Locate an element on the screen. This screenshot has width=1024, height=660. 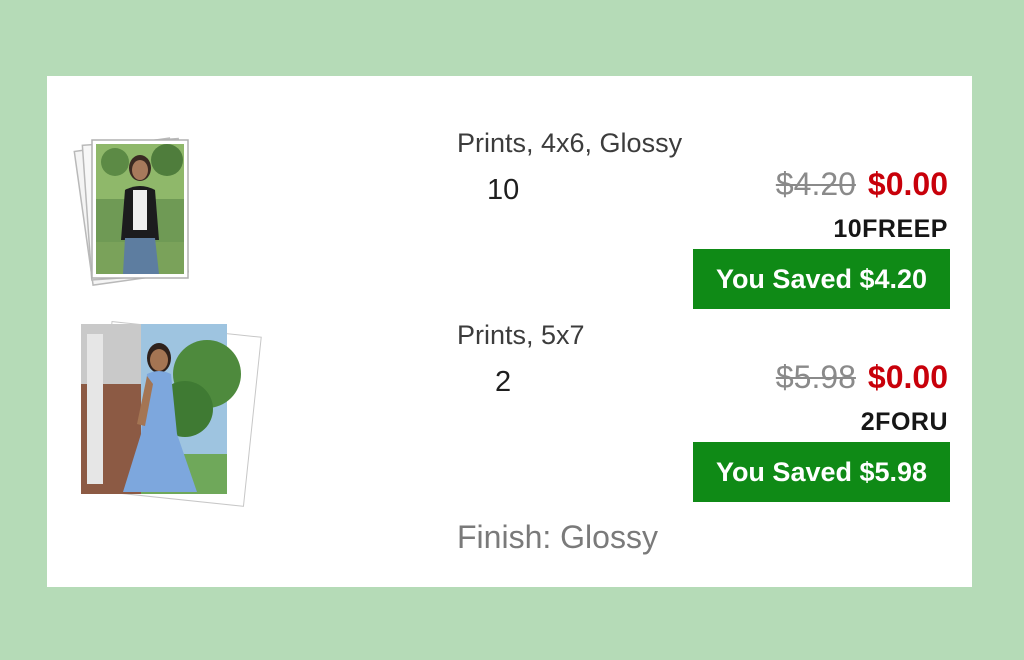
item-thumbnail-4x6 is located at coordinates (132, 209).